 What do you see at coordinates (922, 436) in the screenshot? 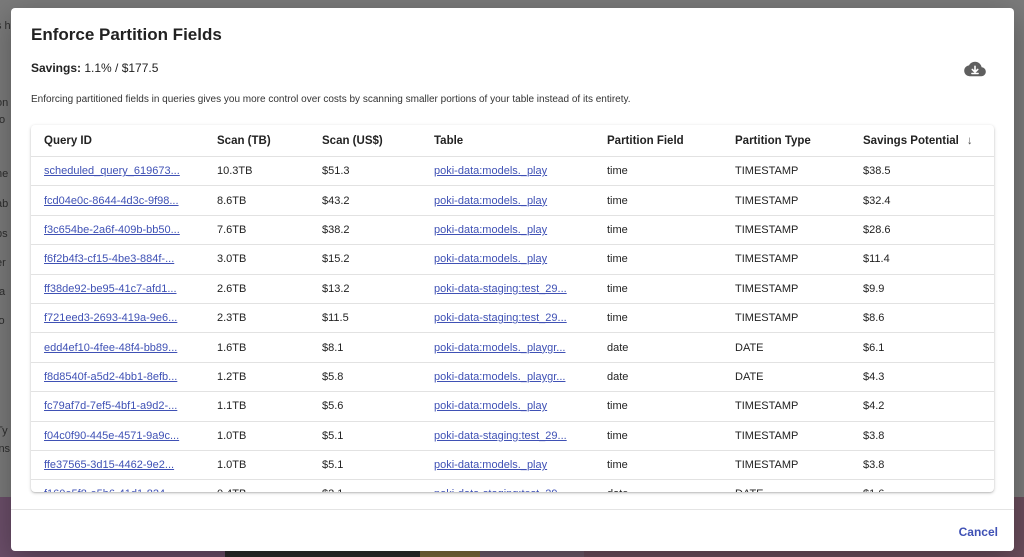
I see `table-cell: $3.8` at bounding box center [922, 436].